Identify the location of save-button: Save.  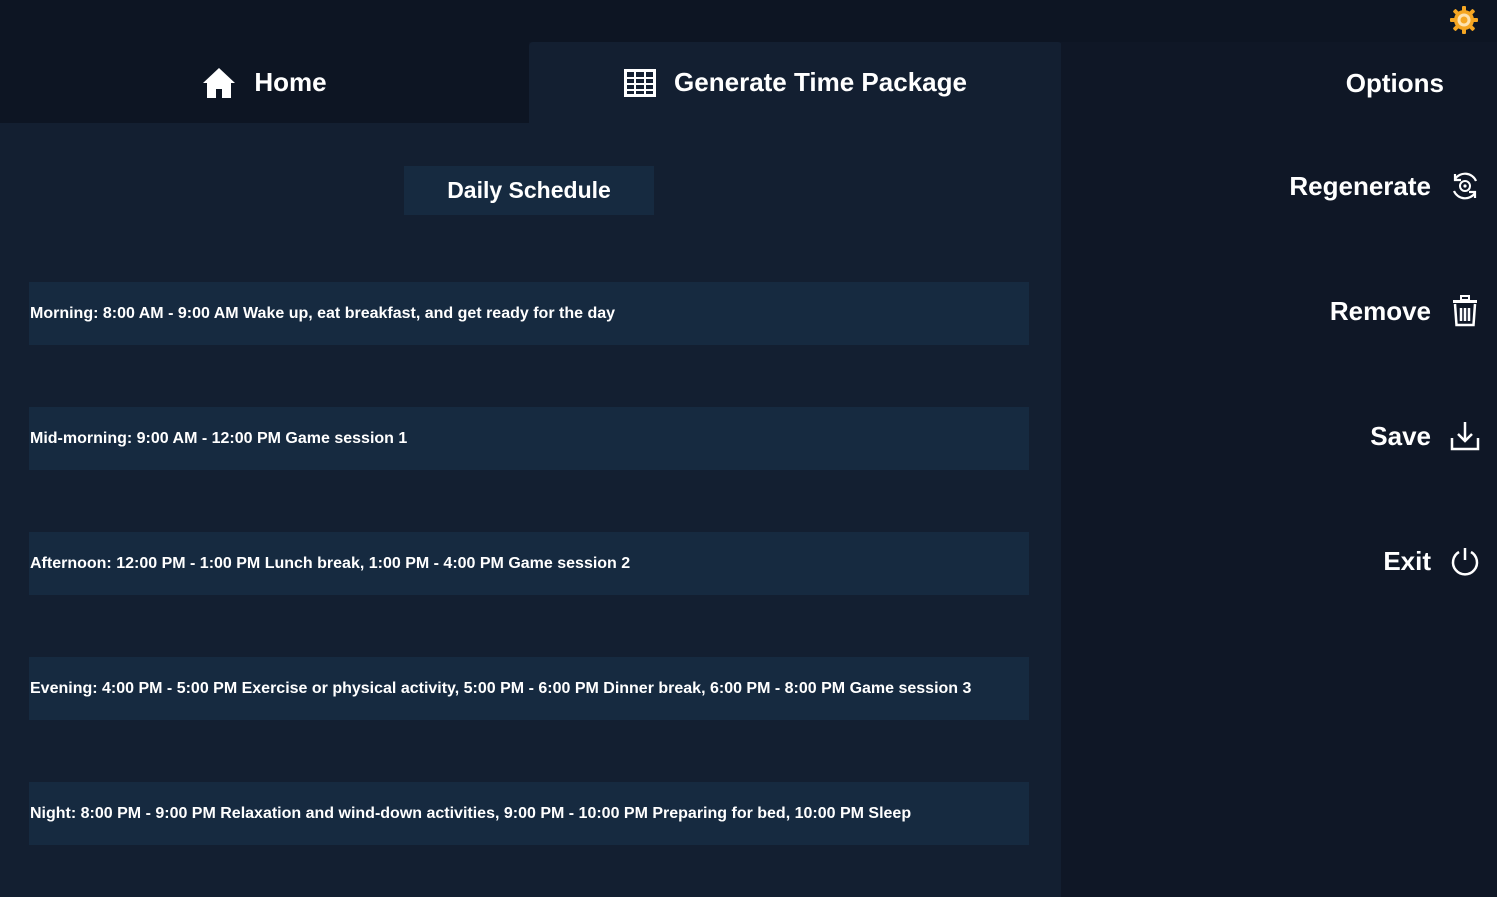
(1425, 436).